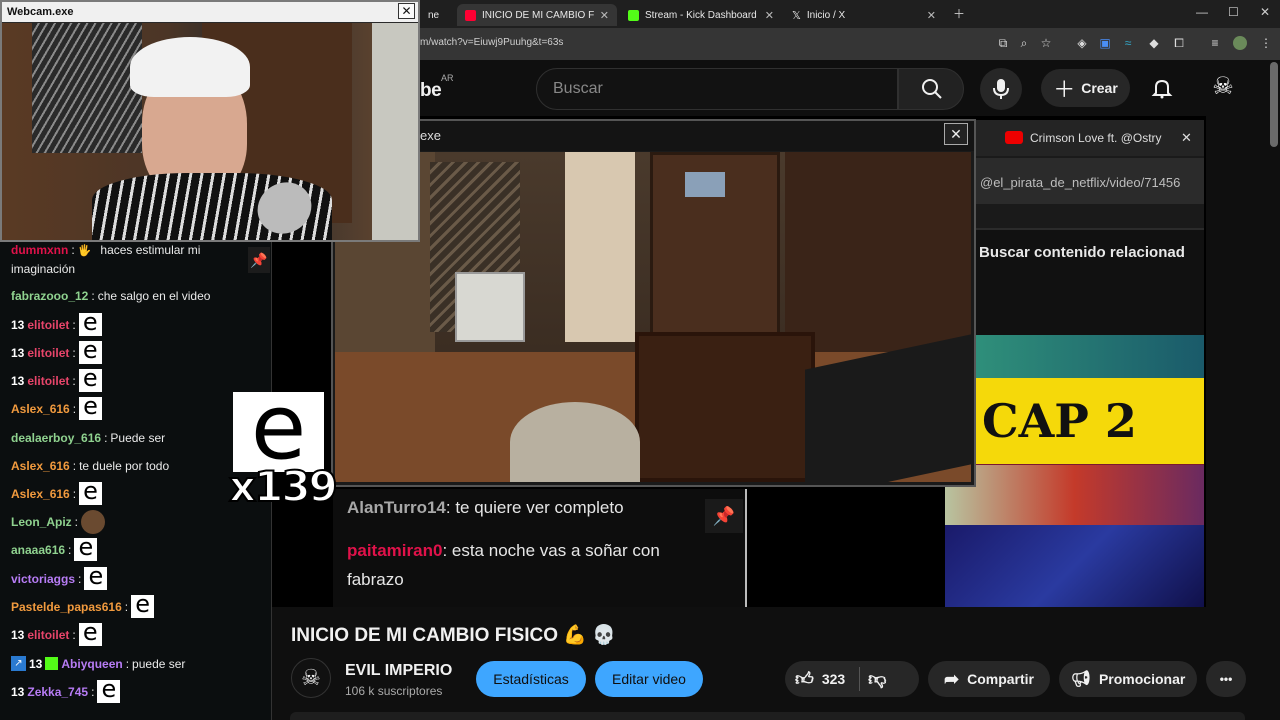 The height and width of the screenshot is (720, 1280). What do you see at coordinates (531, 679) in the screenshot?
I see `stats-button: Estadísticas` at bounding box center [531, 679].